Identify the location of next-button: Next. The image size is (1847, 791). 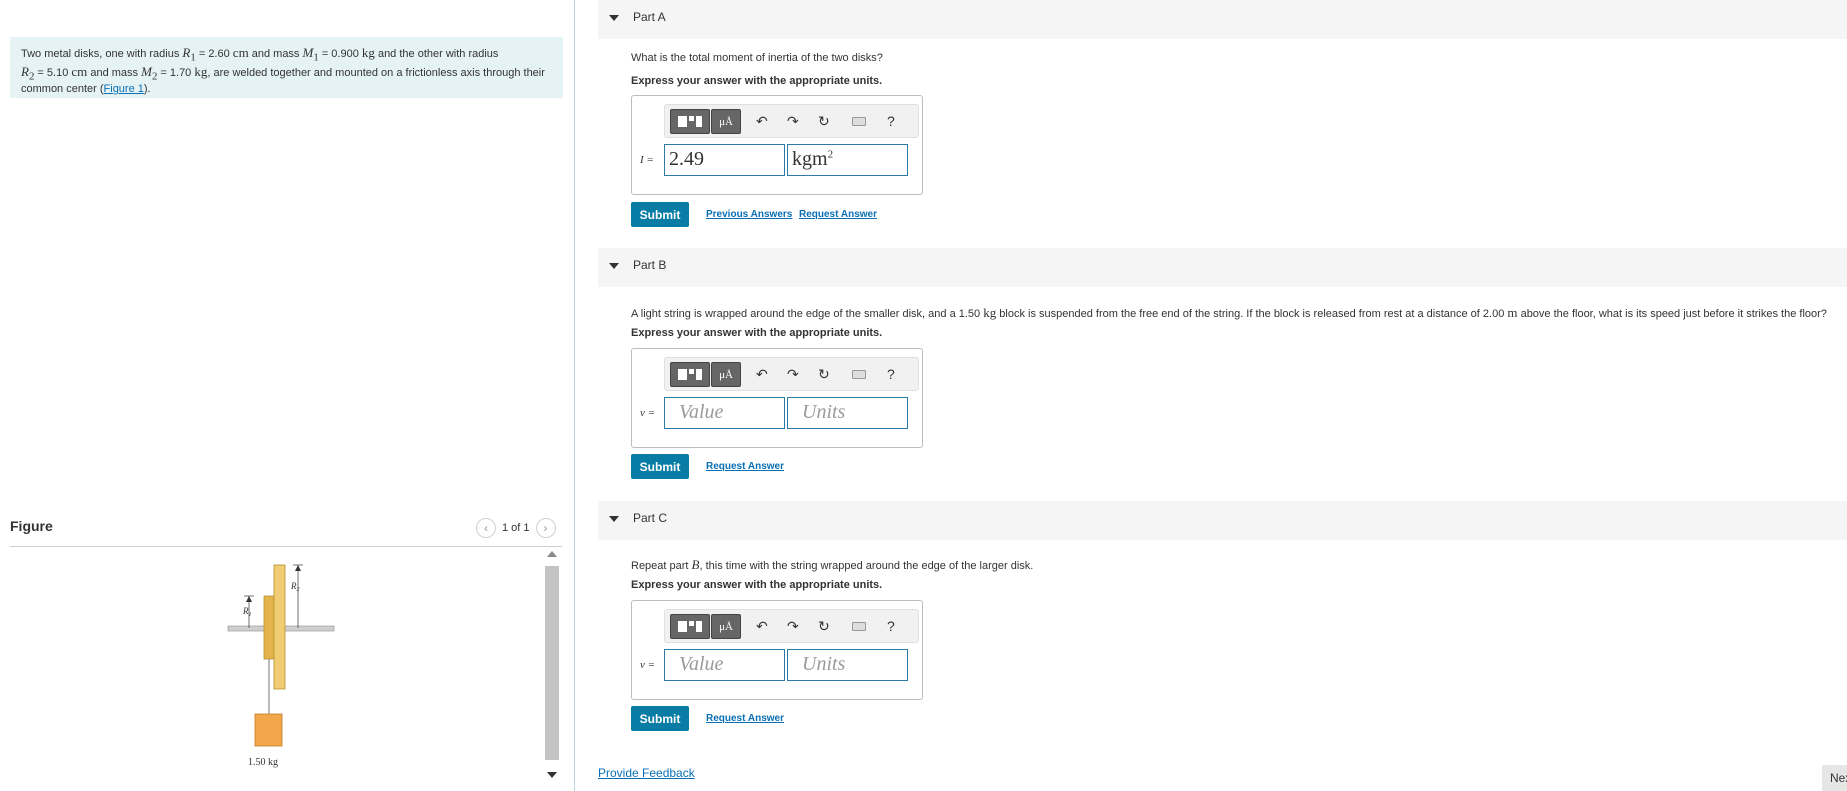
(1834, 778).